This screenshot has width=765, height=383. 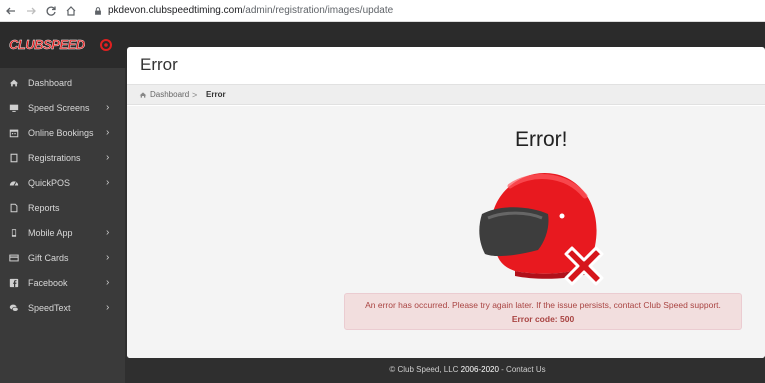 I want to click on footer: © Club Speed, LLC 2006-2020 - Contact Us, so click(x=382, y=372).